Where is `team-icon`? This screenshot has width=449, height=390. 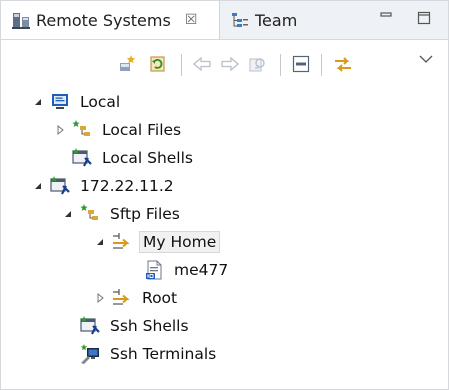 team-icon is located at coordinates (240, 20).